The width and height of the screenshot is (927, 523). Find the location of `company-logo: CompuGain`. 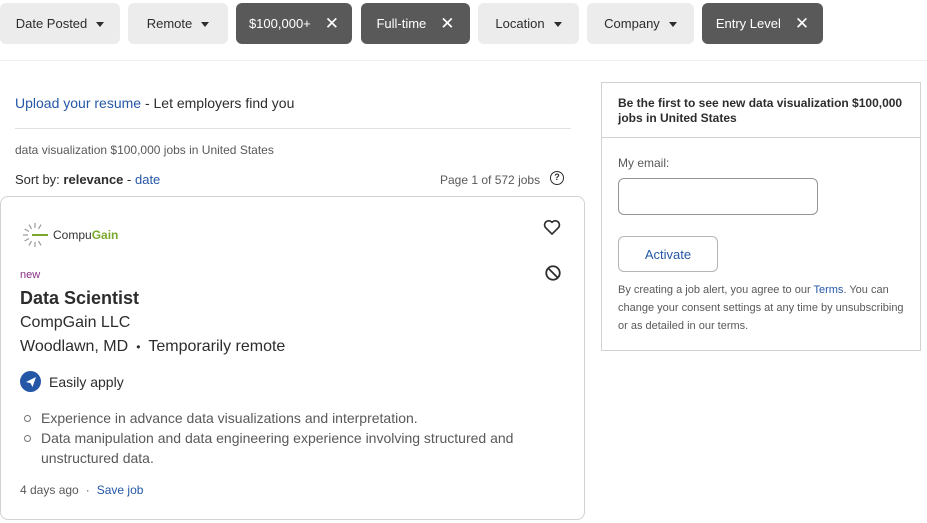

company-logo: CompuGain is located at coordinates (69, 235).